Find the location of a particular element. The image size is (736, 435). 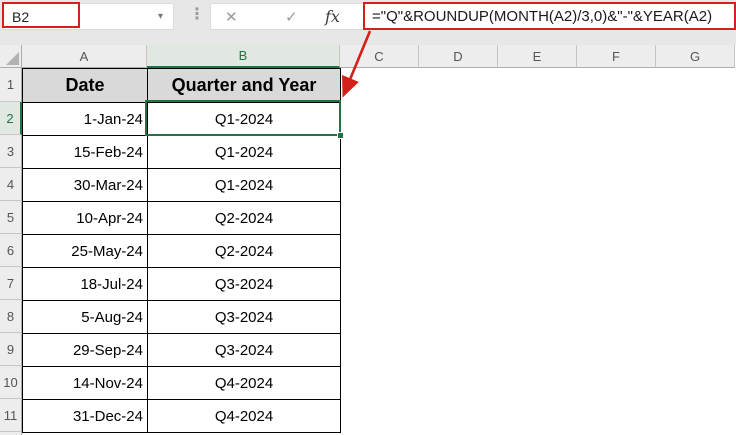

cell-A8: 5-Aug-24 is located at coordinates (85, 317).